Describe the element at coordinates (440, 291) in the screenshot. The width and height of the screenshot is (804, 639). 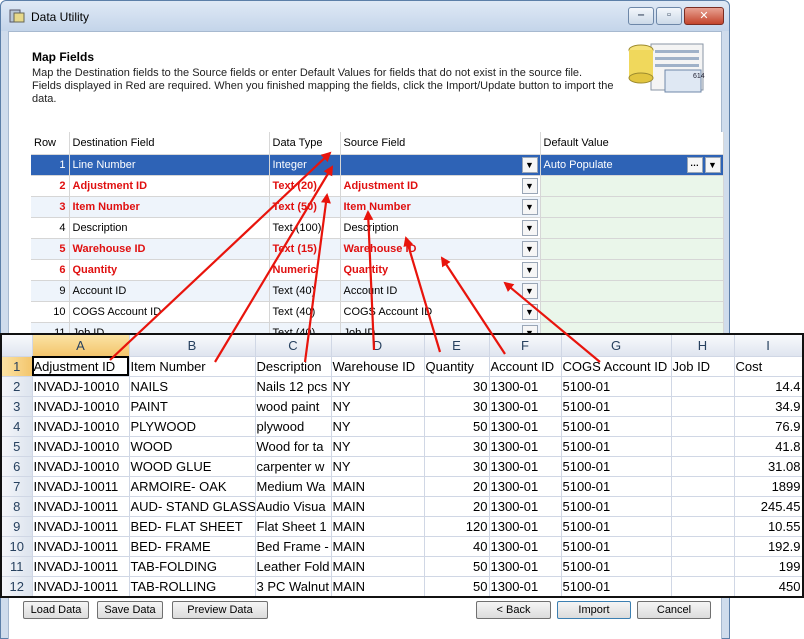
I see `source-field-select: Account ID ▼` at that location.